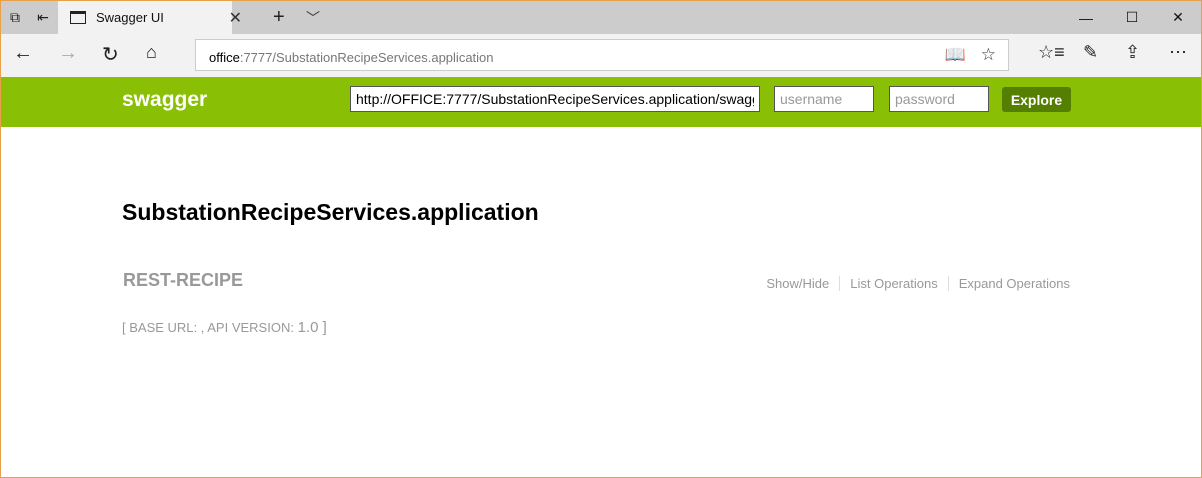  Describe the element at coordinates (15, 17) in the screenshot. I see `tab-preview-icon: ⧉` at that location.